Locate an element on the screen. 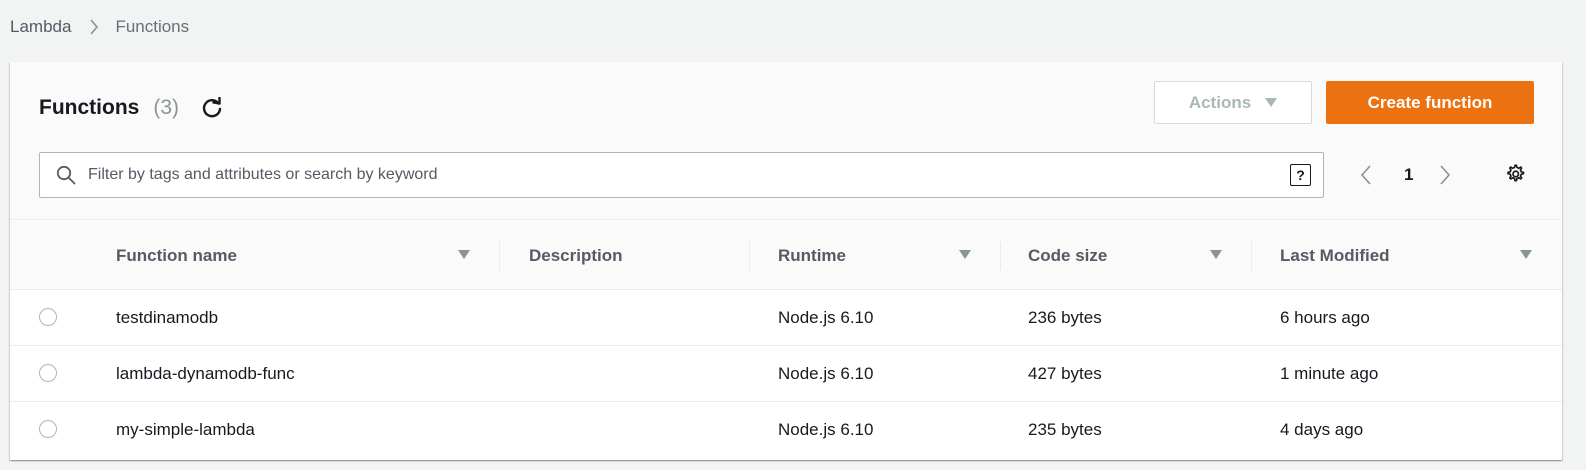  column-header-description: Description is located at coordinates (576, 255).